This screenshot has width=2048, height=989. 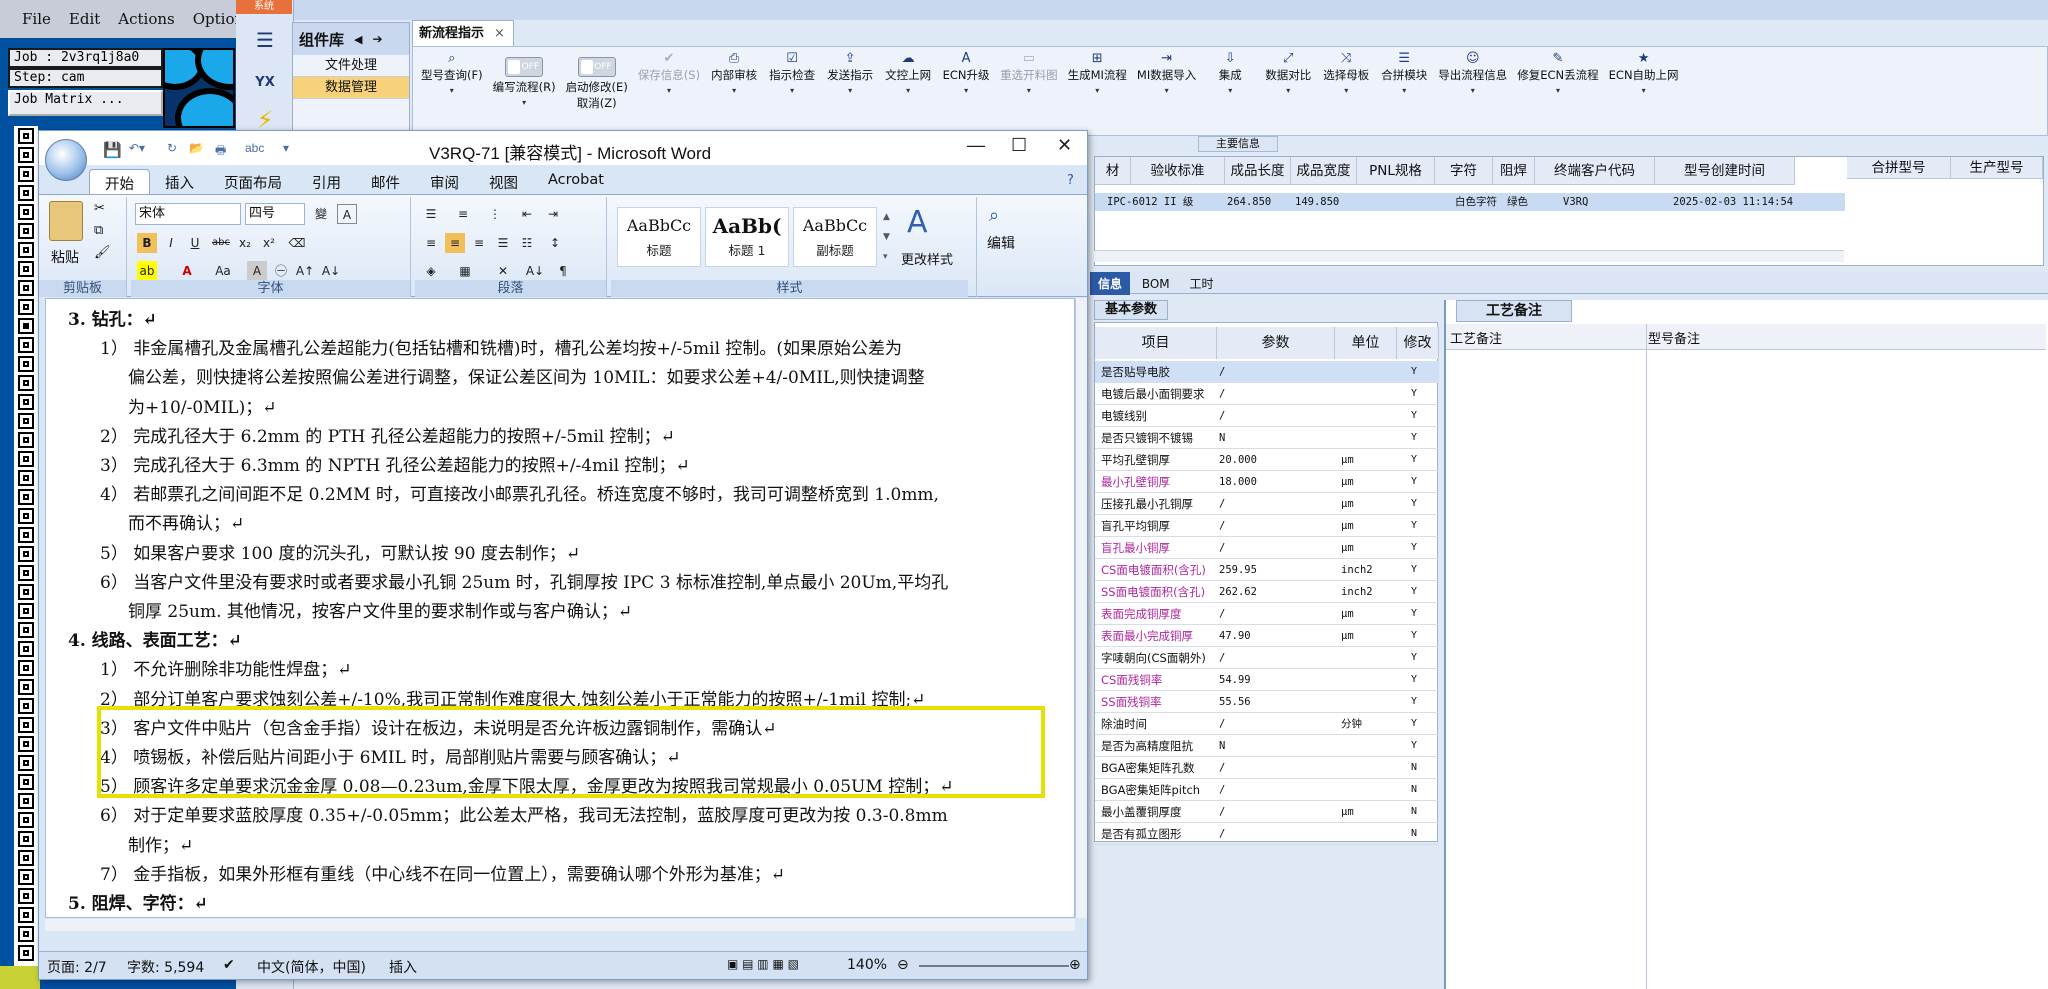 What do you see at coordinates (553, 214) in the screenshot?
I see `increase-indent-icon: ⇥` at bounding box center [553, 214].